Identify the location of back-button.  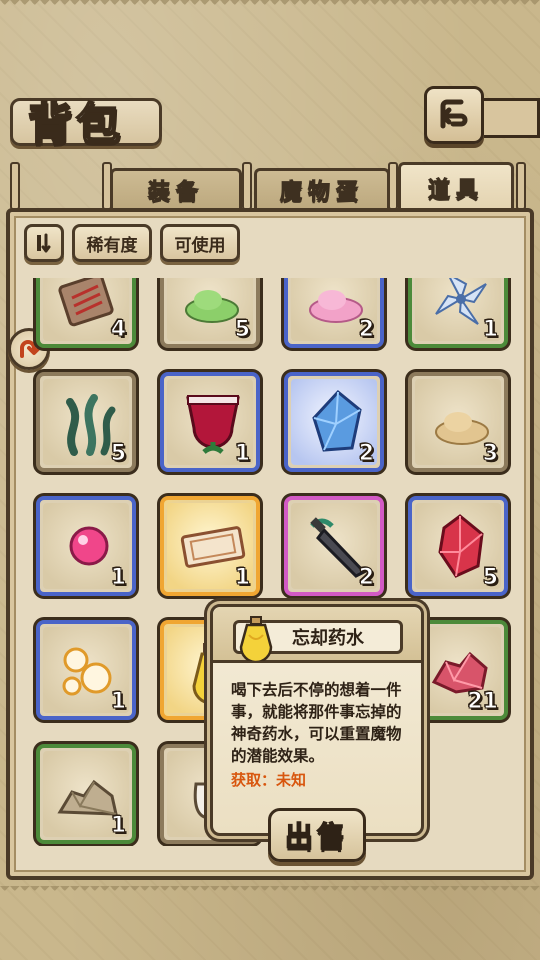
(454, 115).